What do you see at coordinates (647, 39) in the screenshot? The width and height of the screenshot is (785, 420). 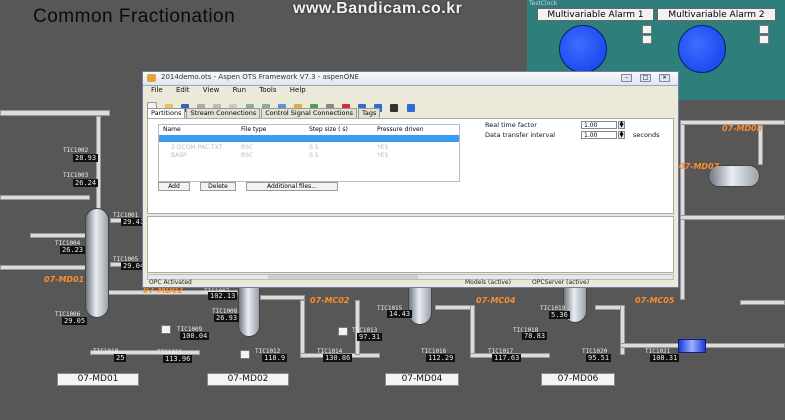 I see `alarm-1-reset-checkbox` at bounding box center [647, 39].